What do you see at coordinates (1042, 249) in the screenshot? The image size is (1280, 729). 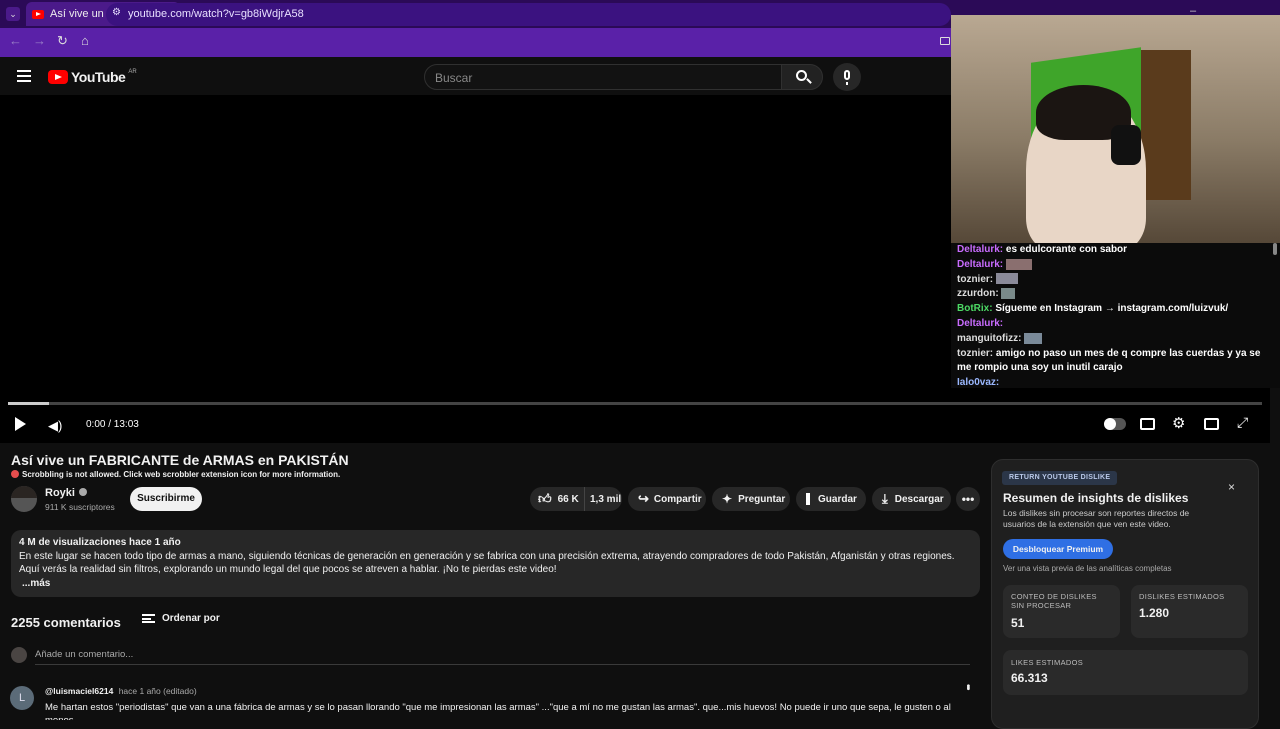 I see `chat-message: Deltalurk: es edulcorante con sabor` at bounding box center [1042, 249].